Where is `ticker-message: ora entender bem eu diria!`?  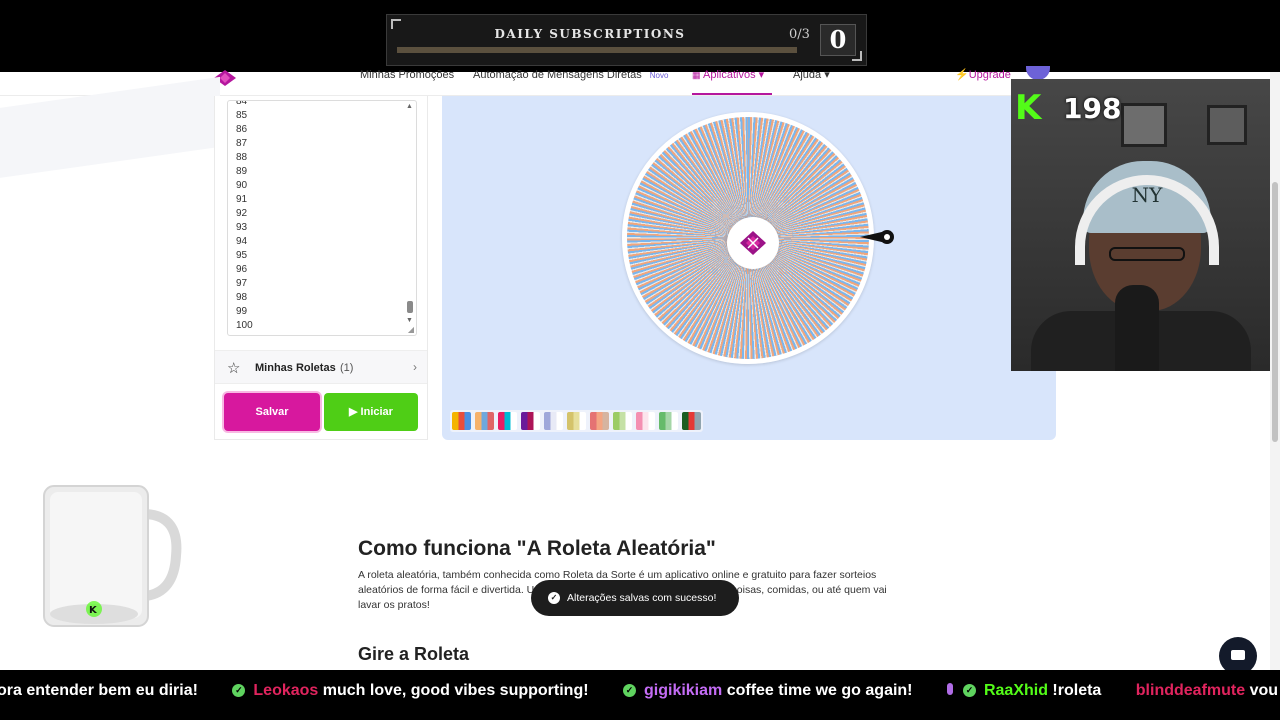 ticker-message: ora entender bem eu diria! is located at coordinates (101, 690).